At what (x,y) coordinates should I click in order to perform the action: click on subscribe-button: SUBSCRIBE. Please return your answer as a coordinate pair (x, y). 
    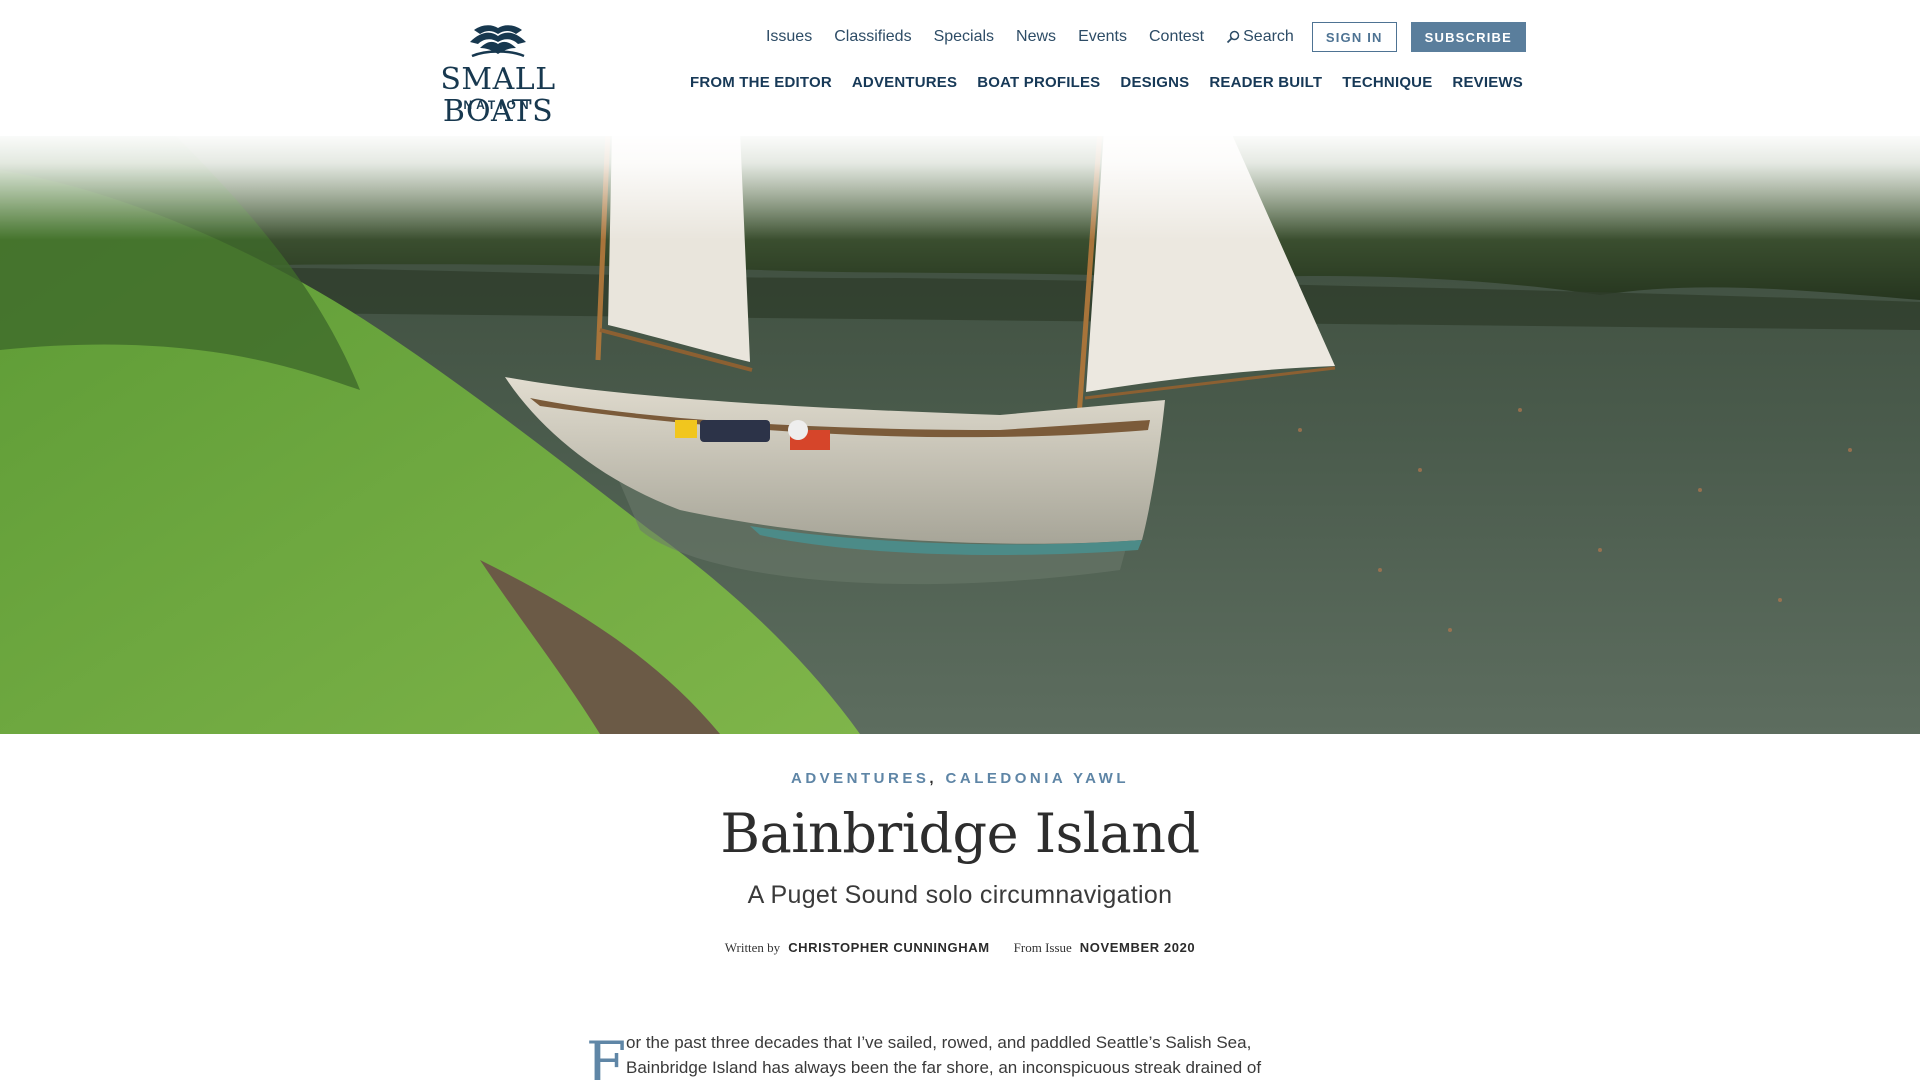
    Looking at the image, I should click on (1468, 37).